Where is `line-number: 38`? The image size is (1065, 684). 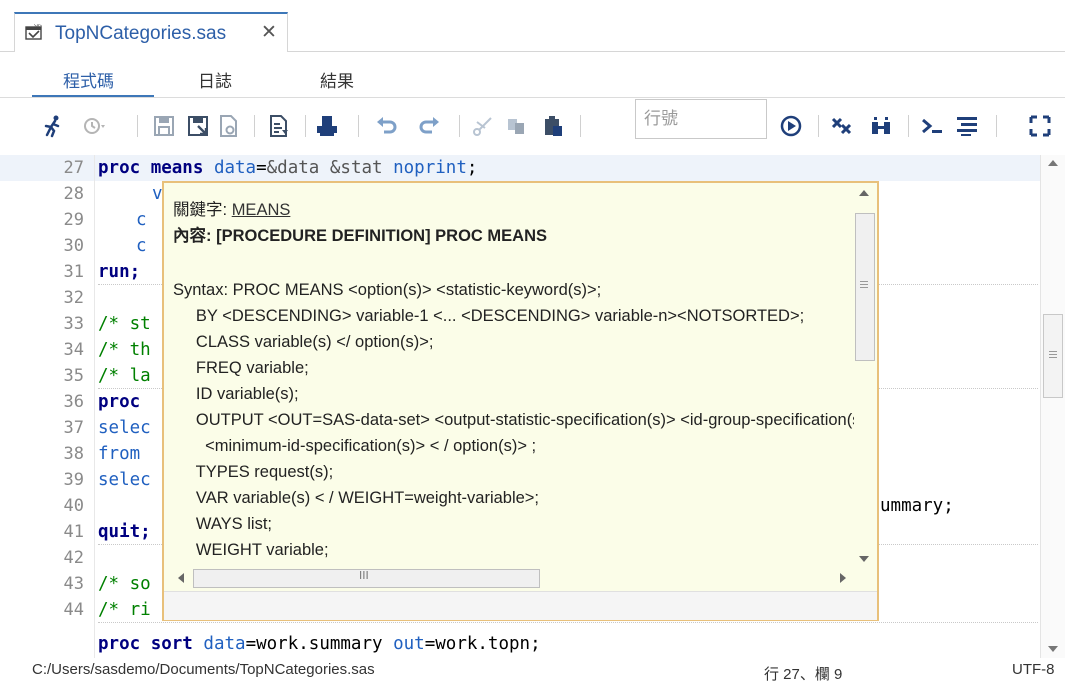
line-number: 38 is located at coordinates (73, 454).